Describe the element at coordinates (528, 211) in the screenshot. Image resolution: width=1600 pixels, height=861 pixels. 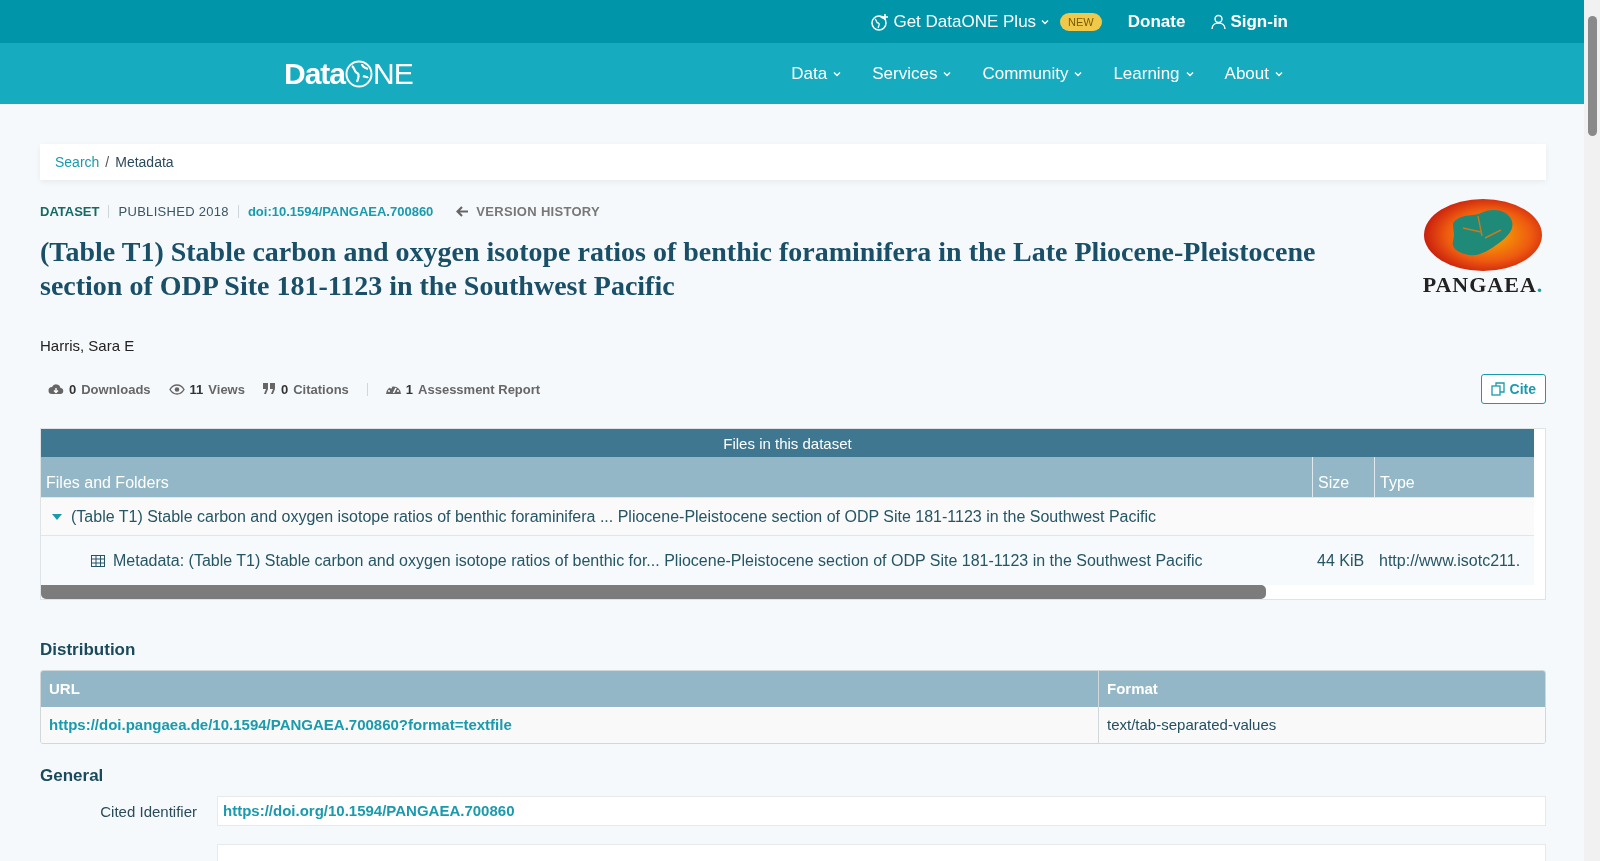
I see `version-history-link: VERSION HISTORY` at that location.